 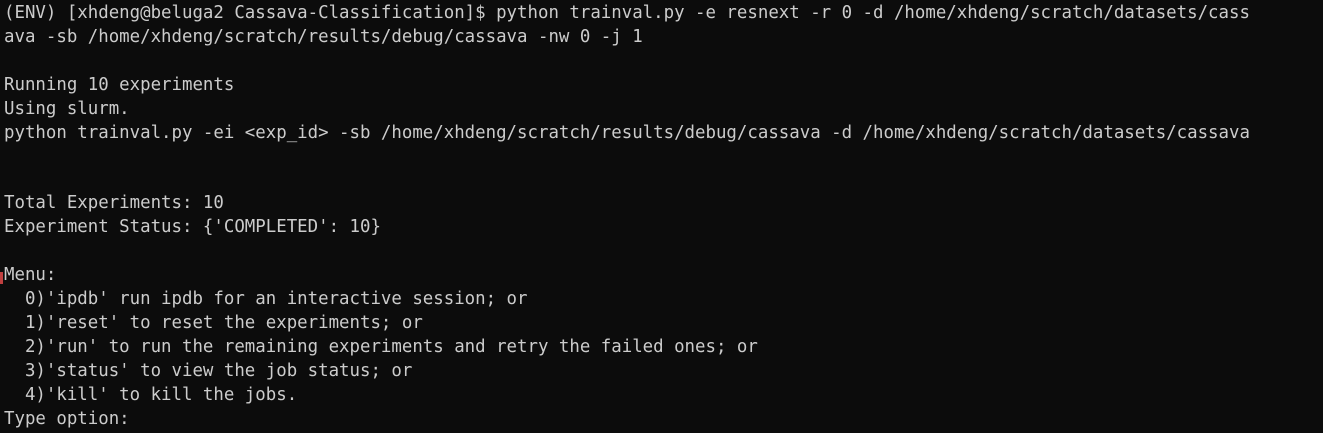 I want to click on menu-item-status: 3)'status' to view the job status; or, so click(x=208, y=371).